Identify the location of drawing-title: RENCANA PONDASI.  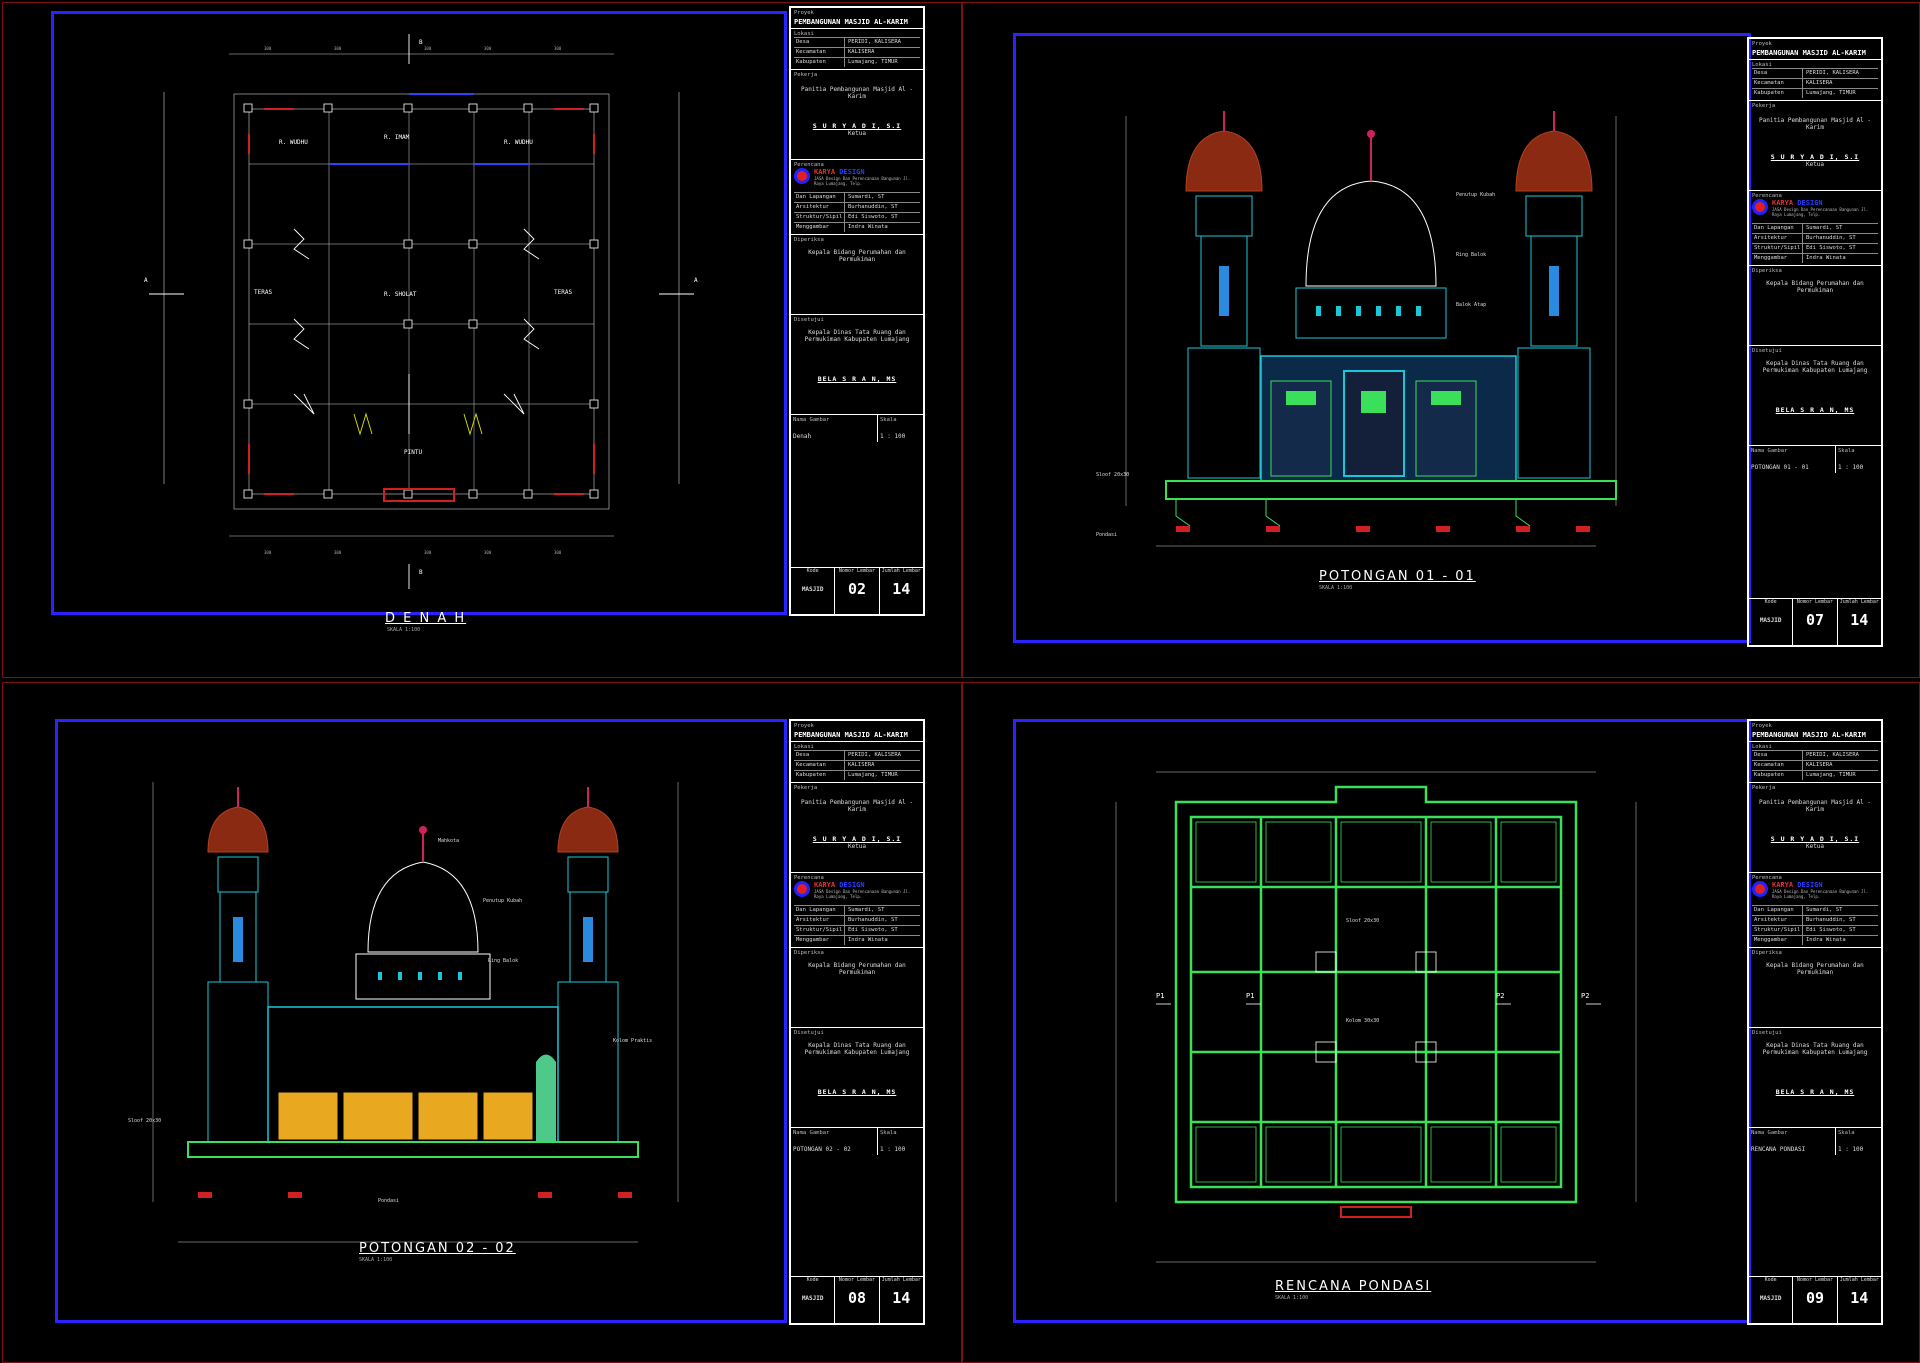
(1353, 1286).